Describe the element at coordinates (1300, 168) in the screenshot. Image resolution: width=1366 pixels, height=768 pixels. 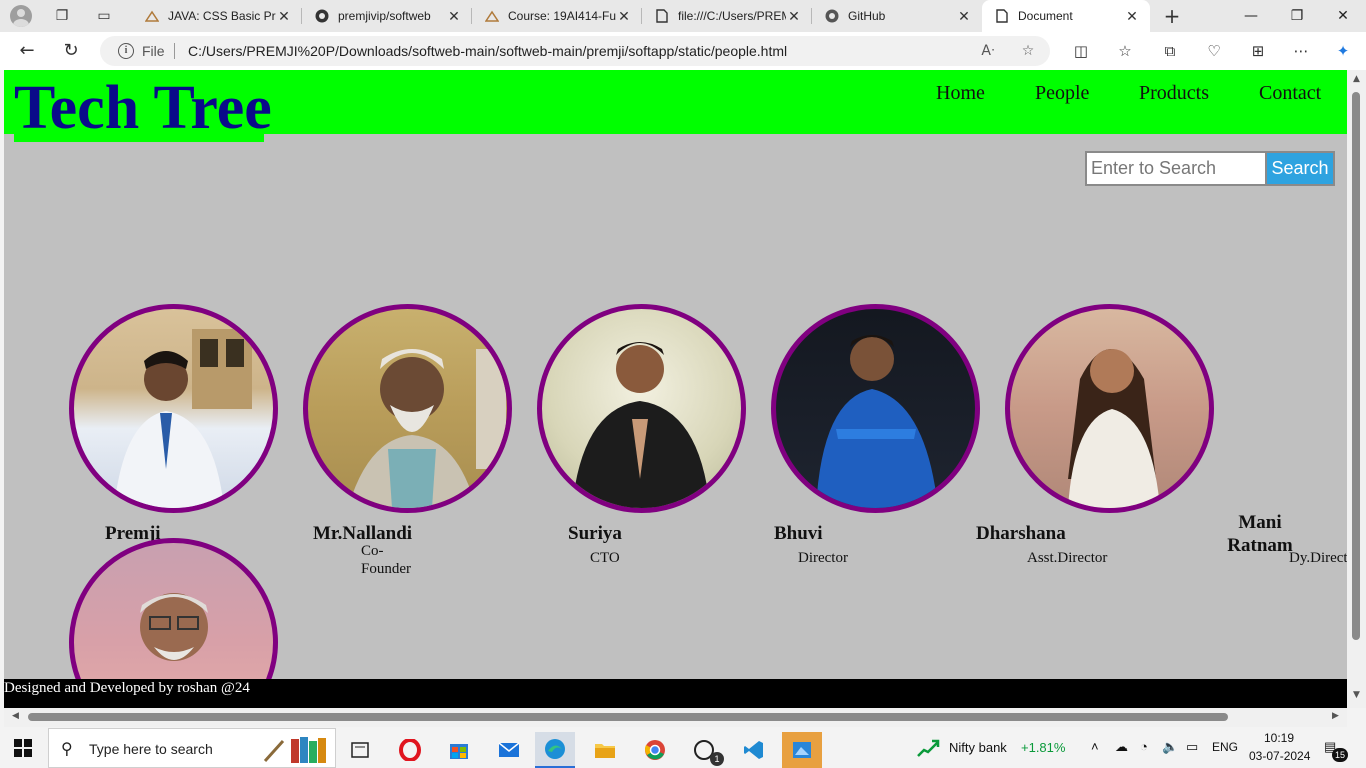
I see `search-button: Search` at that location.